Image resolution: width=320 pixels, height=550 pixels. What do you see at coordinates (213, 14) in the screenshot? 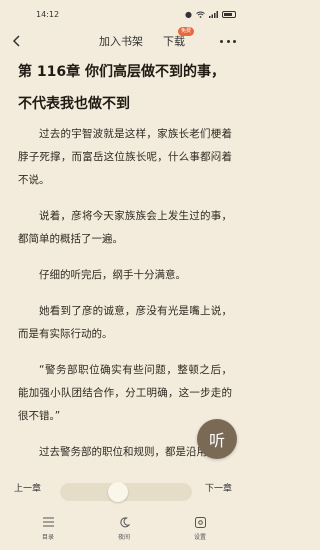
I see `signal-icon` at bounding box center [213, 14].